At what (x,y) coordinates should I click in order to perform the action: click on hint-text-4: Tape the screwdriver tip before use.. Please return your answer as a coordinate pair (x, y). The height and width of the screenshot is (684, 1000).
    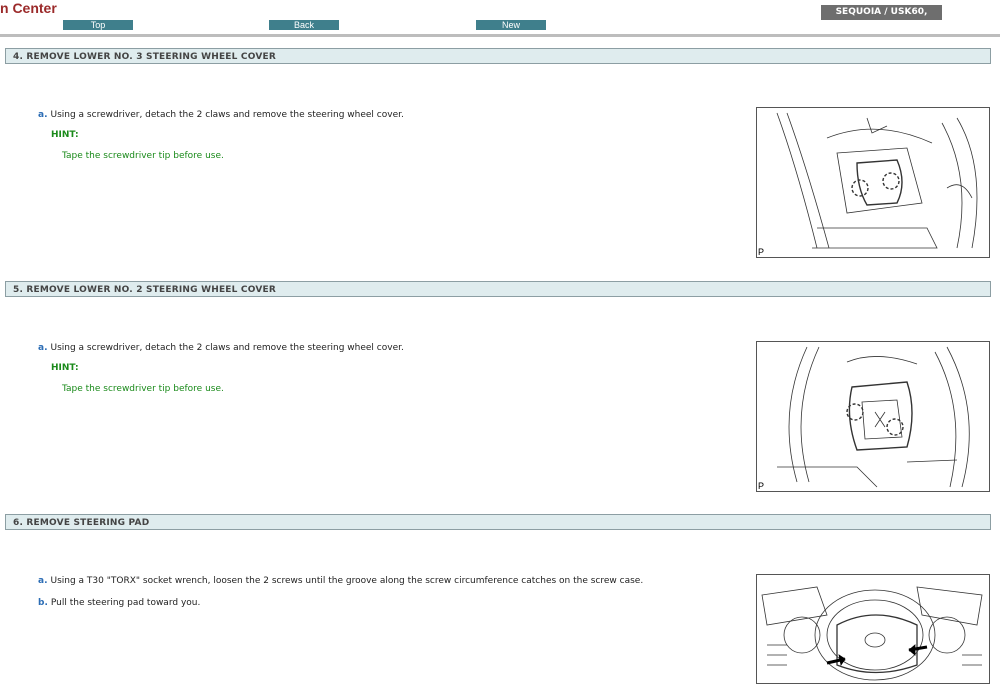
    Looking at the image, I should click on (143, 156).